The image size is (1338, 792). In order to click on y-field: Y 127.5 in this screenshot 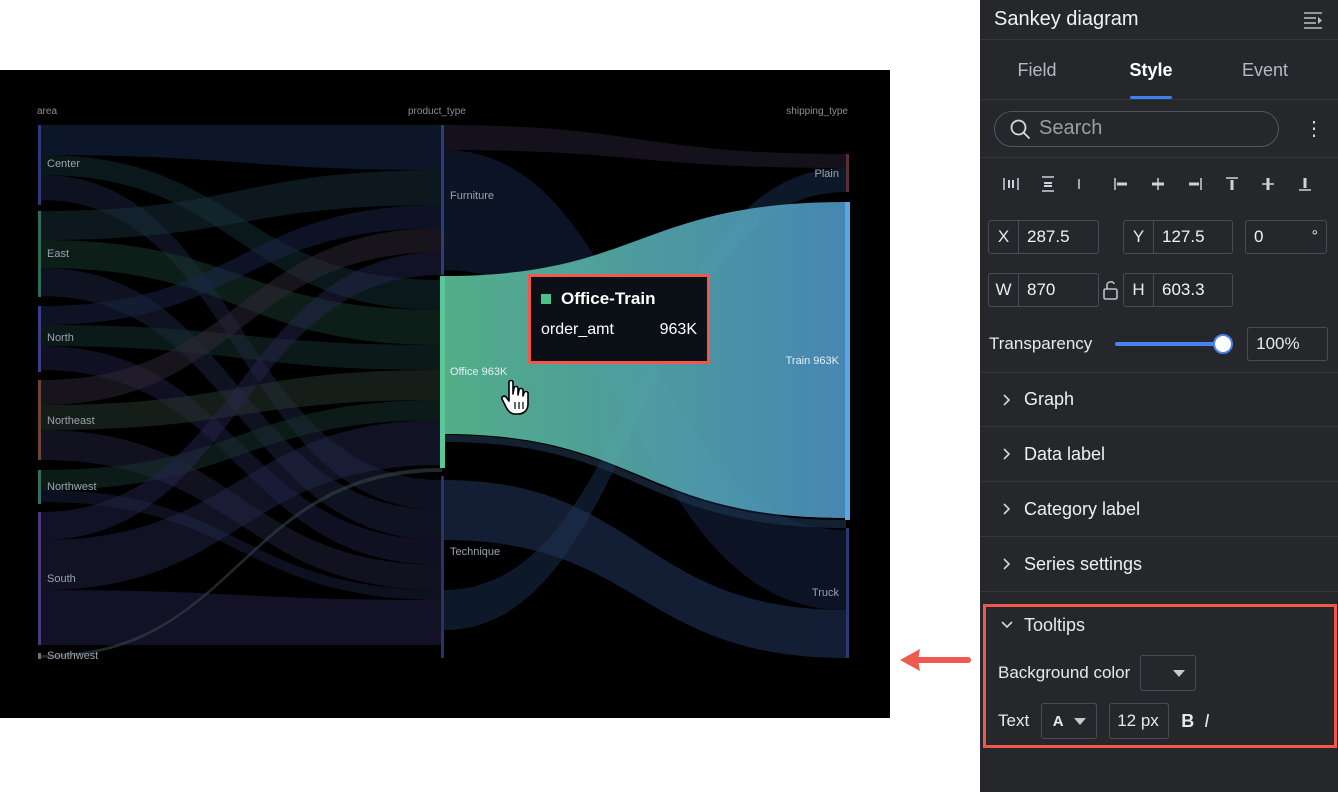, I will do `click(1178, 236)`.